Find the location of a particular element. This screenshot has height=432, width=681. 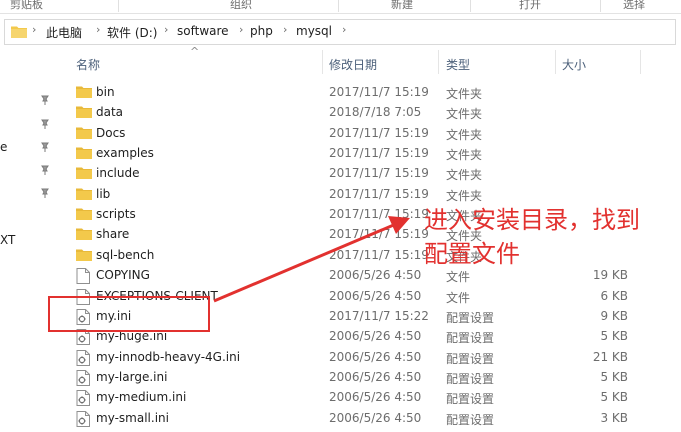

annotation-text: 进入安装目录，找到 配置文件 is located at coordinates (550, 237).